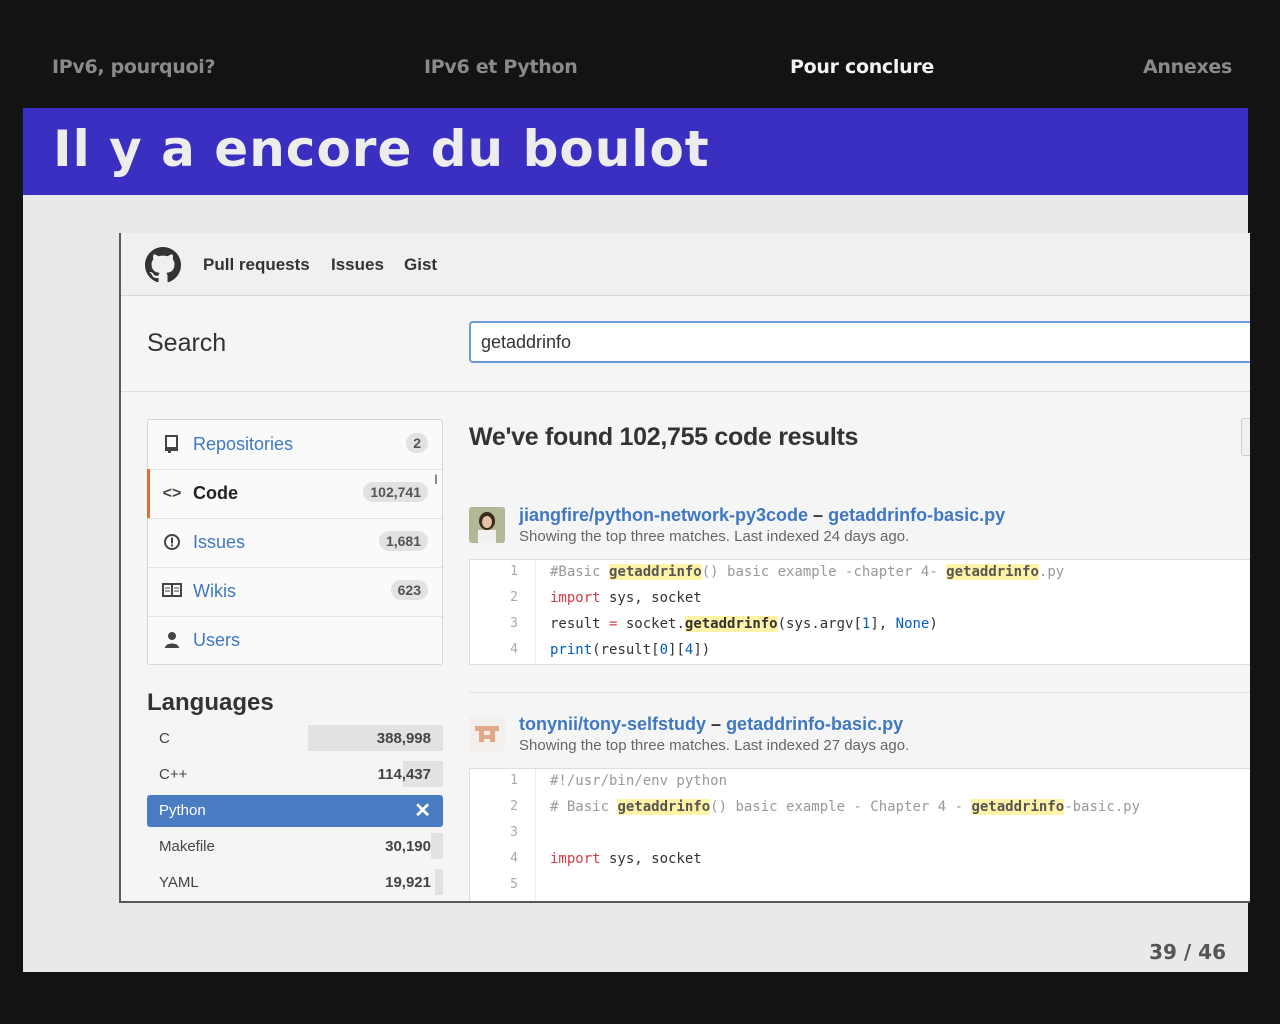 The image size is (1280, 1024). Describe the element at coordinates (417, 443) in the screenshot. I see `count-badge: 2` at that location.